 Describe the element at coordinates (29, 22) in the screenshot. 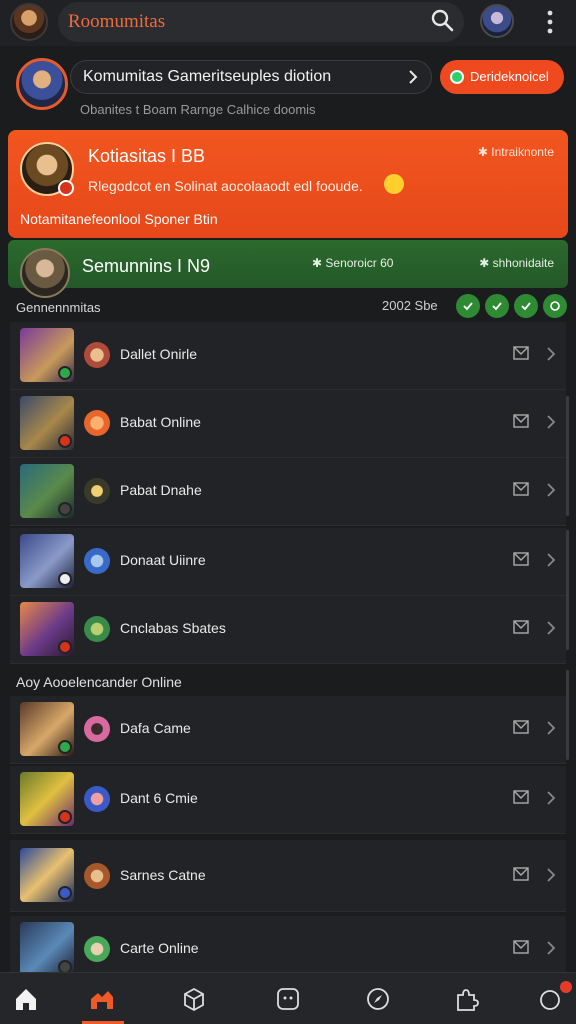

I see `app-avatar` at that location.